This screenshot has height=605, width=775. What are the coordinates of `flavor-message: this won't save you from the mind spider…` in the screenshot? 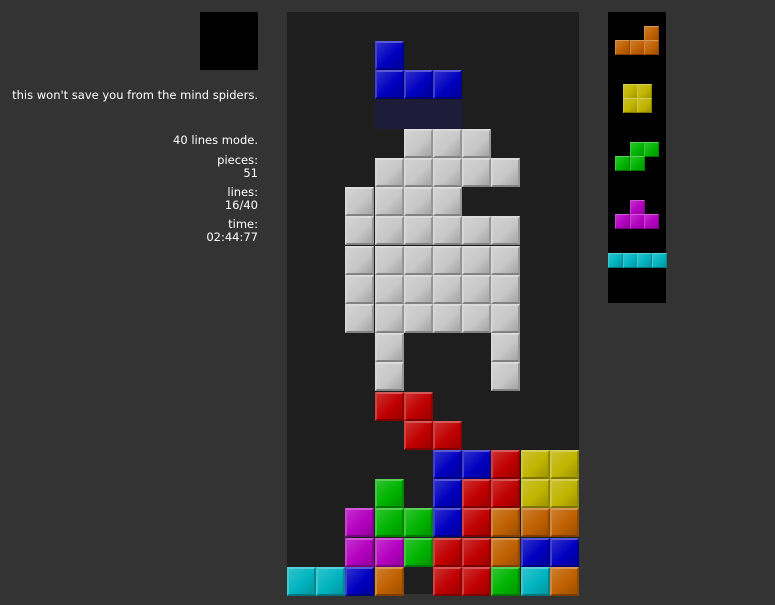 It's located at (135, 95).